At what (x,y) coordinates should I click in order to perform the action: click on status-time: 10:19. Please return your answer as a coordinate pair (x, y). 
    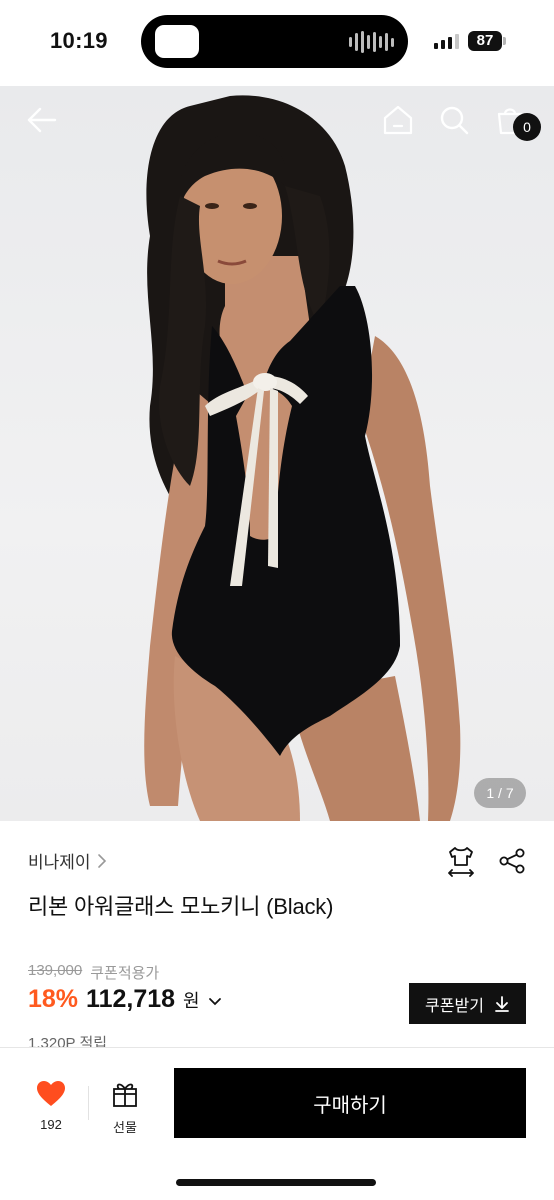
    Looking at the image, I should click on (79, 40).